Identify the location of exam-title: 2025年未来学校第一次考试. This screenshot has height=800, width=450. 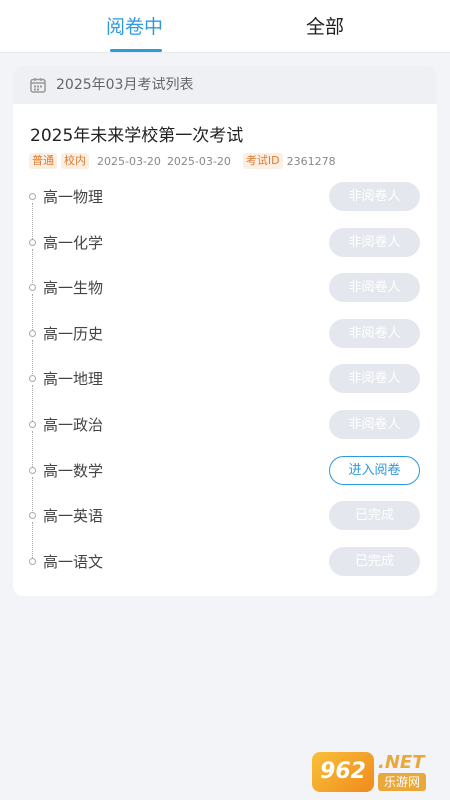
(136, 136).